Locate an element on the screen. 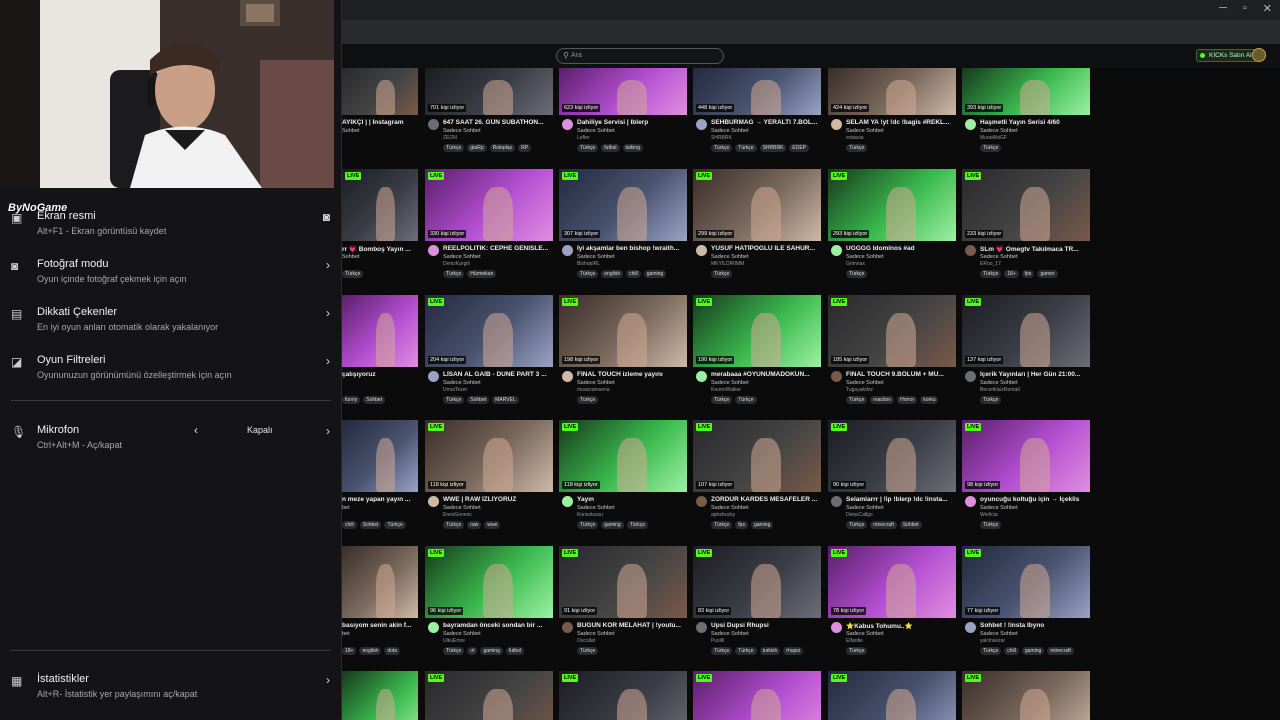 The height and width of the screenshot is (720, 1280). stream-thumbnail: 701 kişi izliyor is located at coordinates (489, 91).